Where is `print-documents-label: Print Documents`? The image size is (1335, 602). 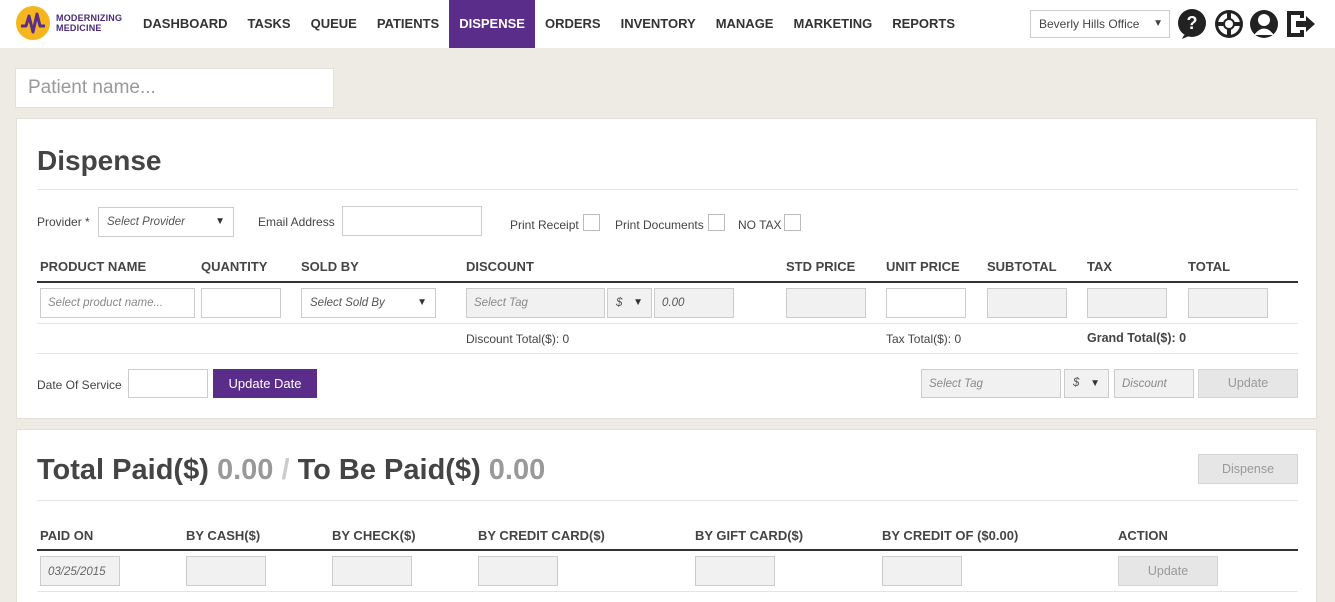 print-documents-label: Print Documents is located at coordinates (659, 225).